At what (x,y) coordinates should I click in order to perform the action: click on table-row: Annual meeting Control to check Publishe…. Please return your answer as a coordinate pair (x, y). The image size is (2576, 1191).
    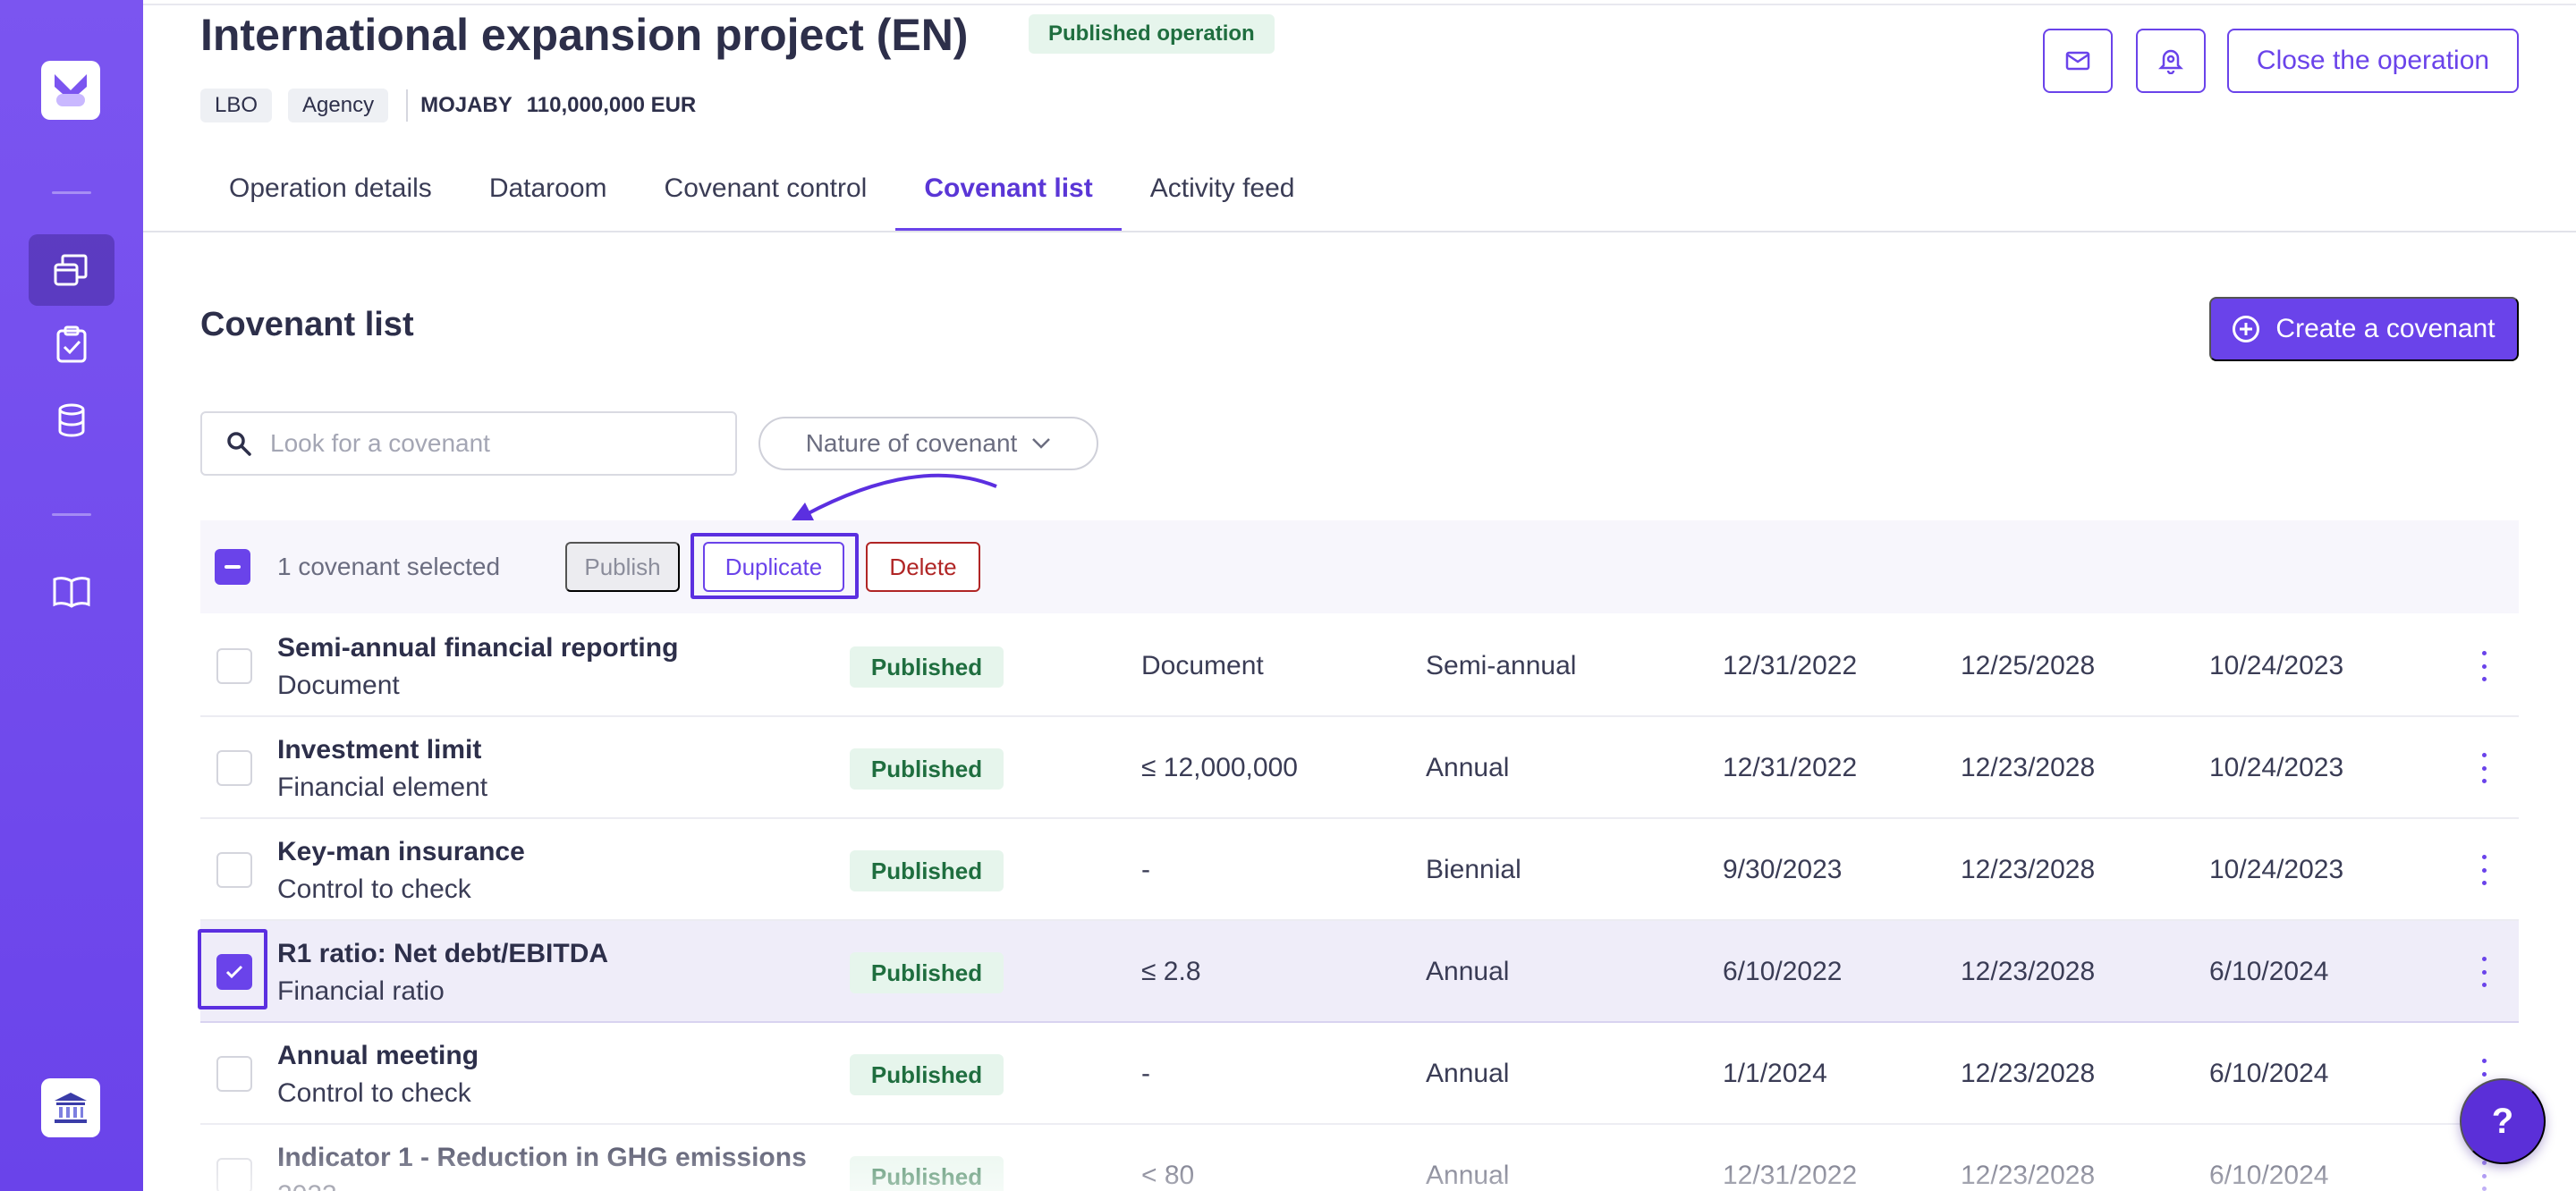
    Looking at the image, I should click on (1359, 1074).